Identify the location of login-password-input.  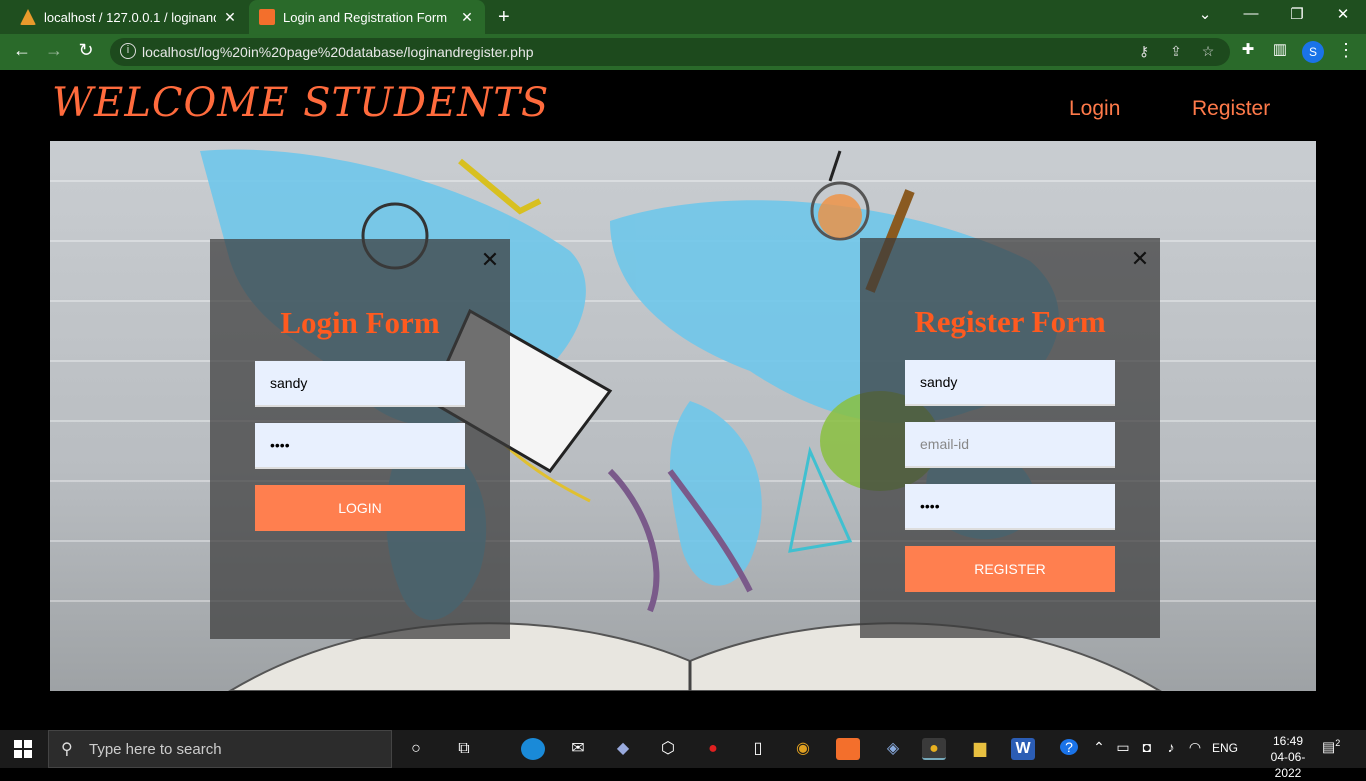
(360, 446).